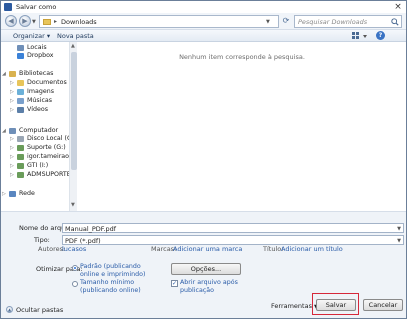 The image size is (407, 319). I want to click on nav-item: ▷ ADMSUPORTE (K, so click(38, 175).